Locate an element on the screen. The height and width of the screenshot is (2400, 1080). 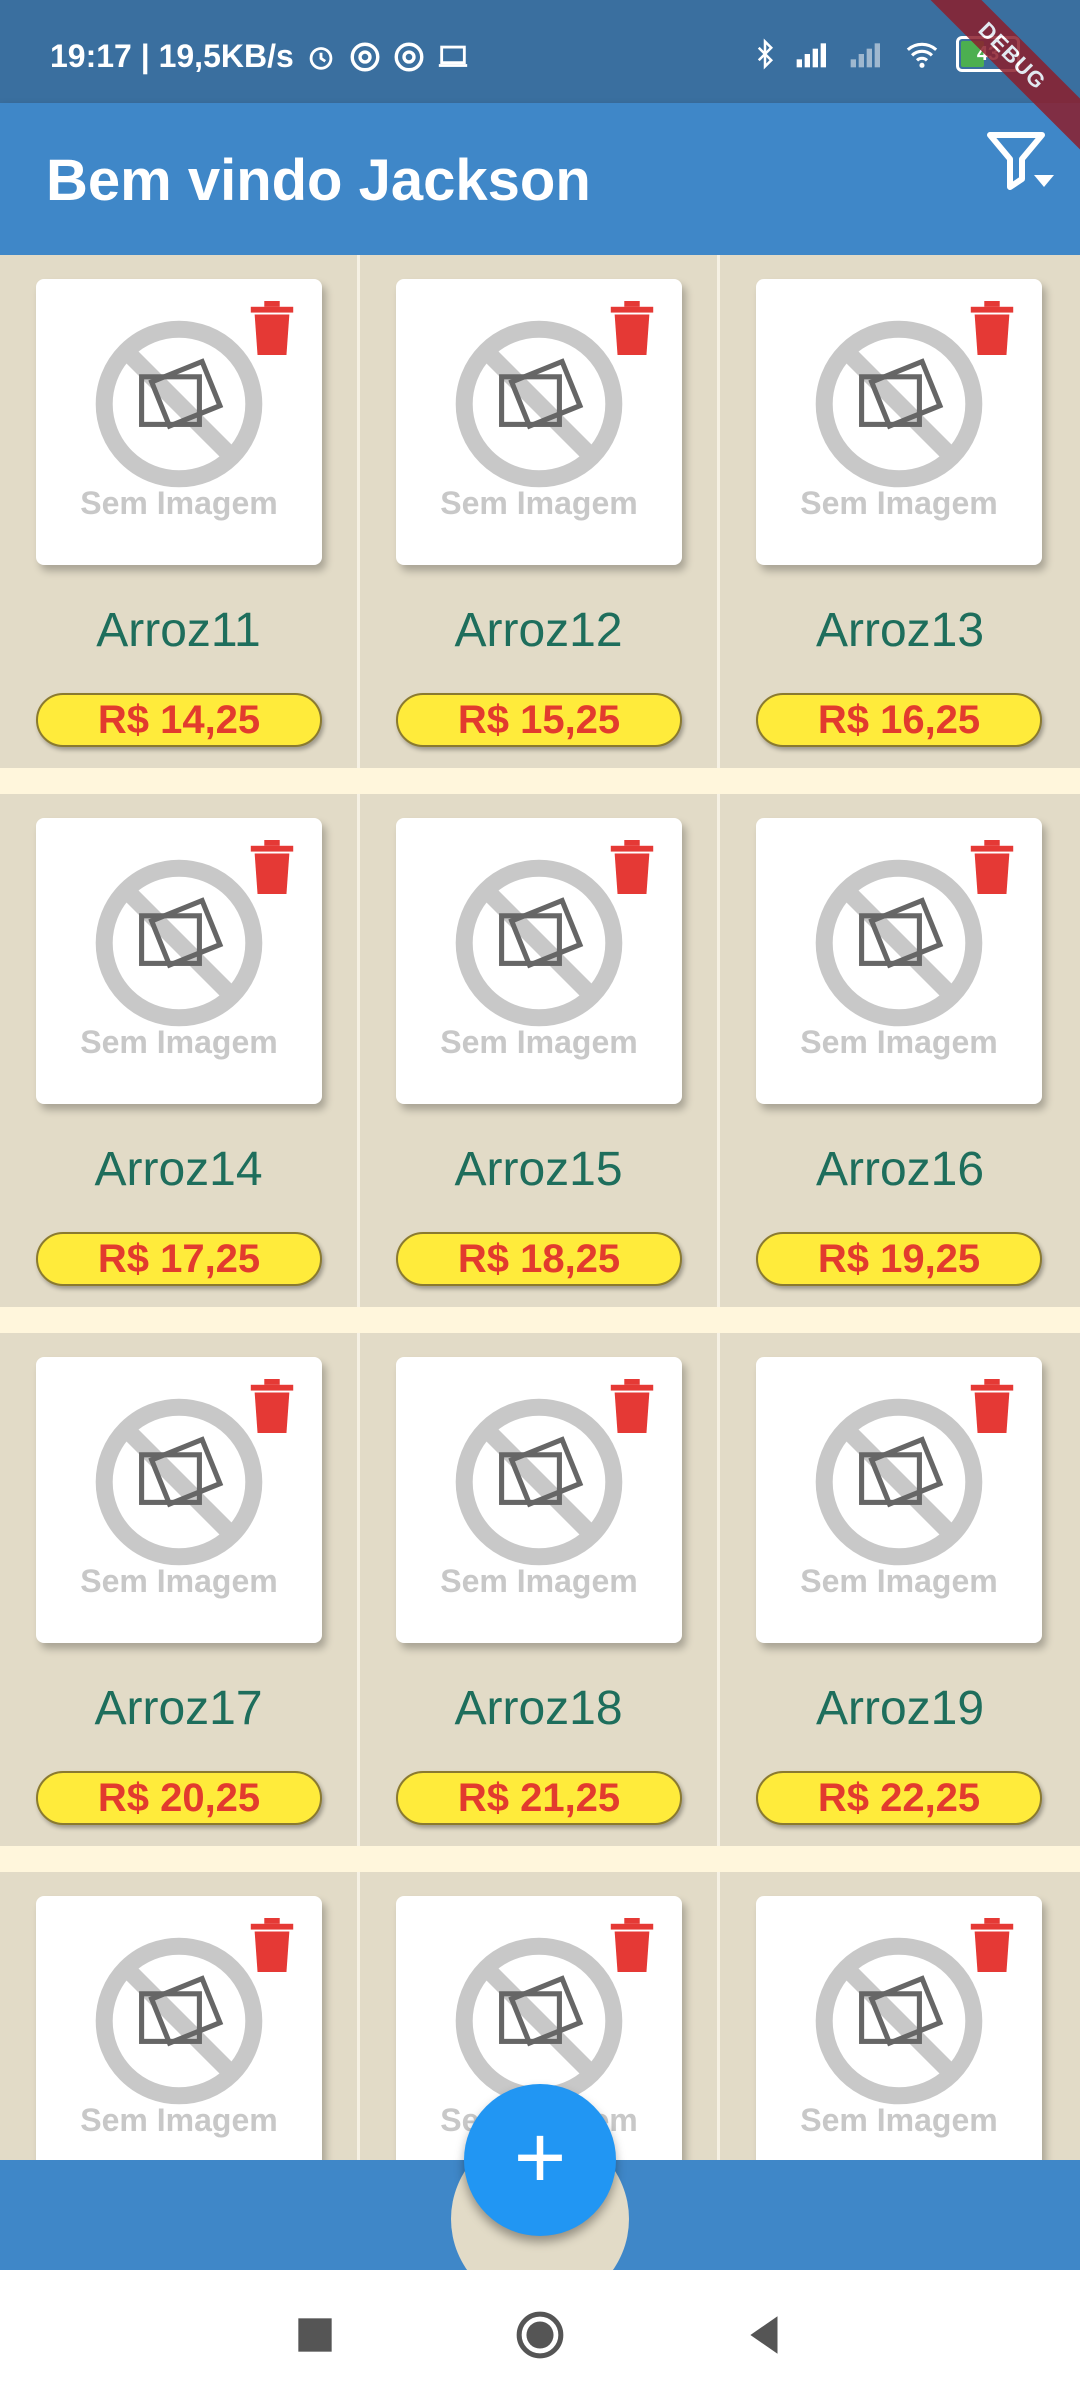
price-badge: R$ 20,25 is located at coordinates (179, 1798).